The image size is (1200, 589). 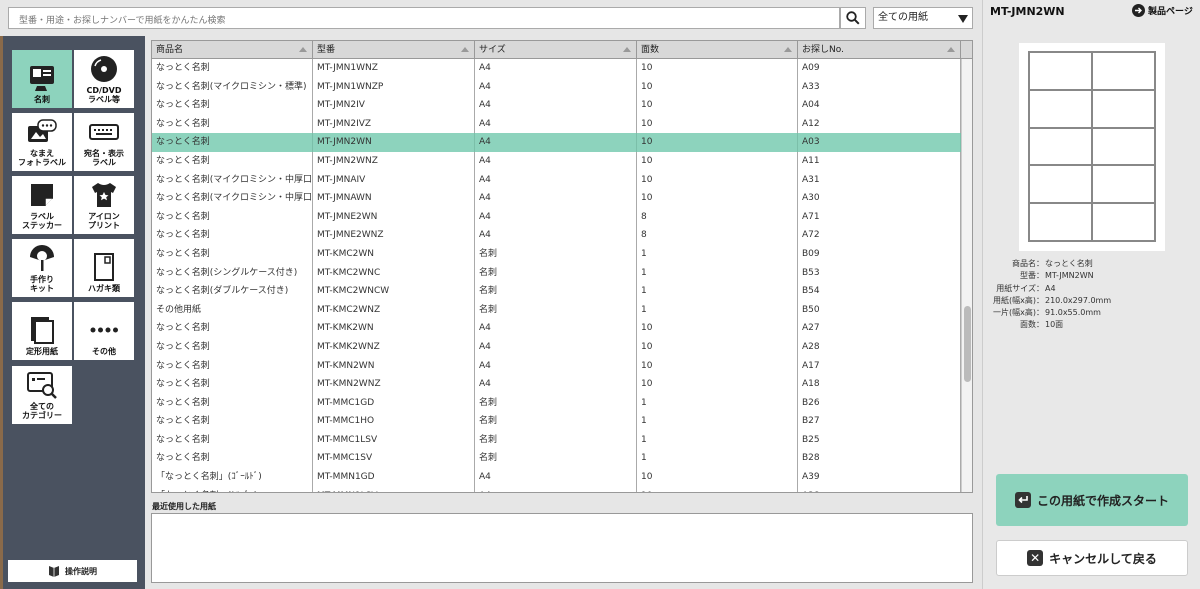 What do you see at coordinates (42, 258) in the screenshot?
I see `fan-icon` at bounding box center [42, 258].